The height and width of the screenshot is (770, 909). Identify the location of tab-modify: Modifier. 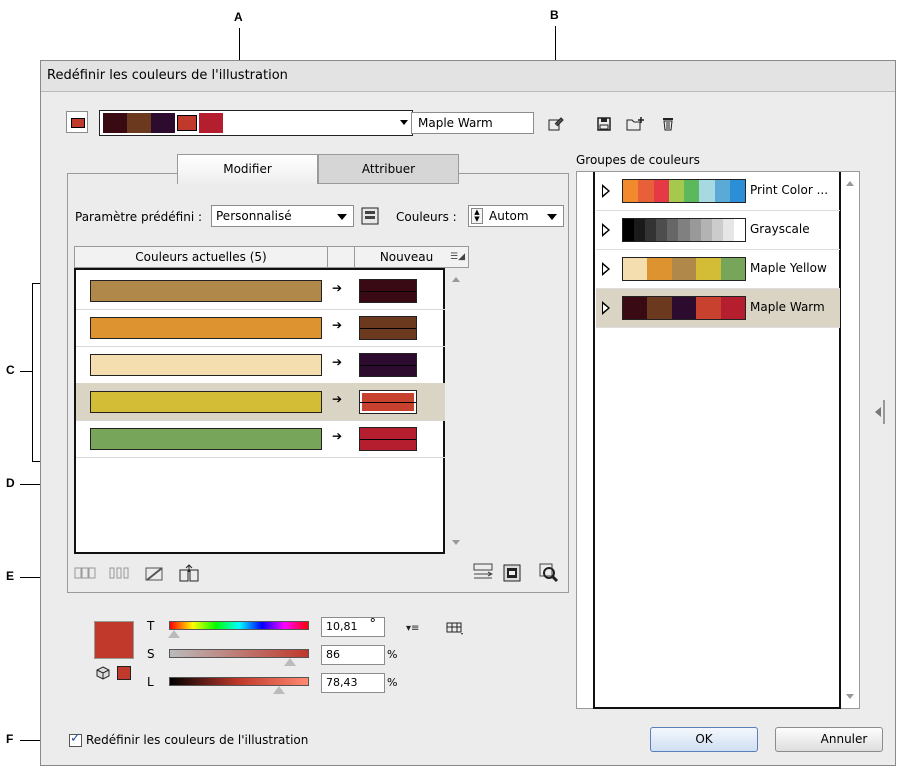
(247, 169).